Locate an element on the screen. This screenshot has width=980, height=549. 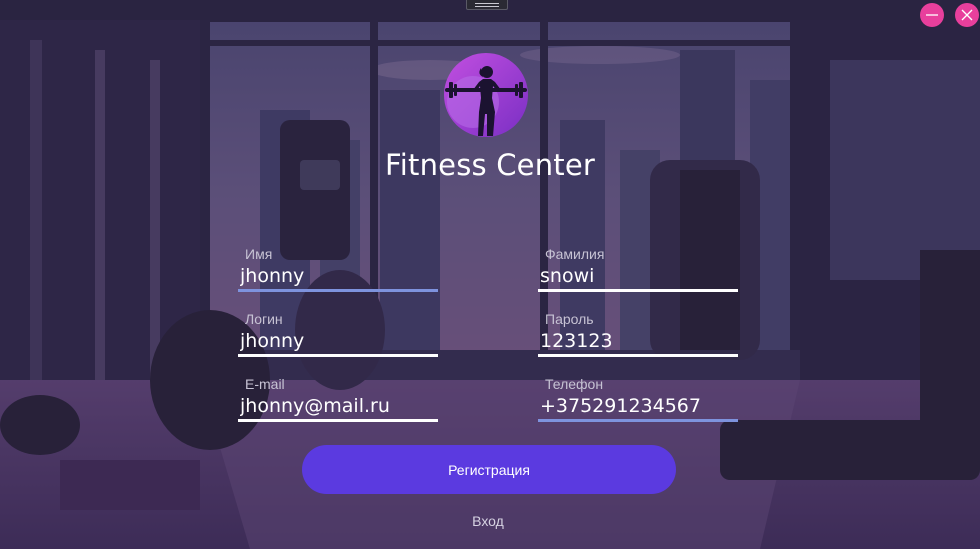
password-label: Пароль is located at coordinates (569, 319).